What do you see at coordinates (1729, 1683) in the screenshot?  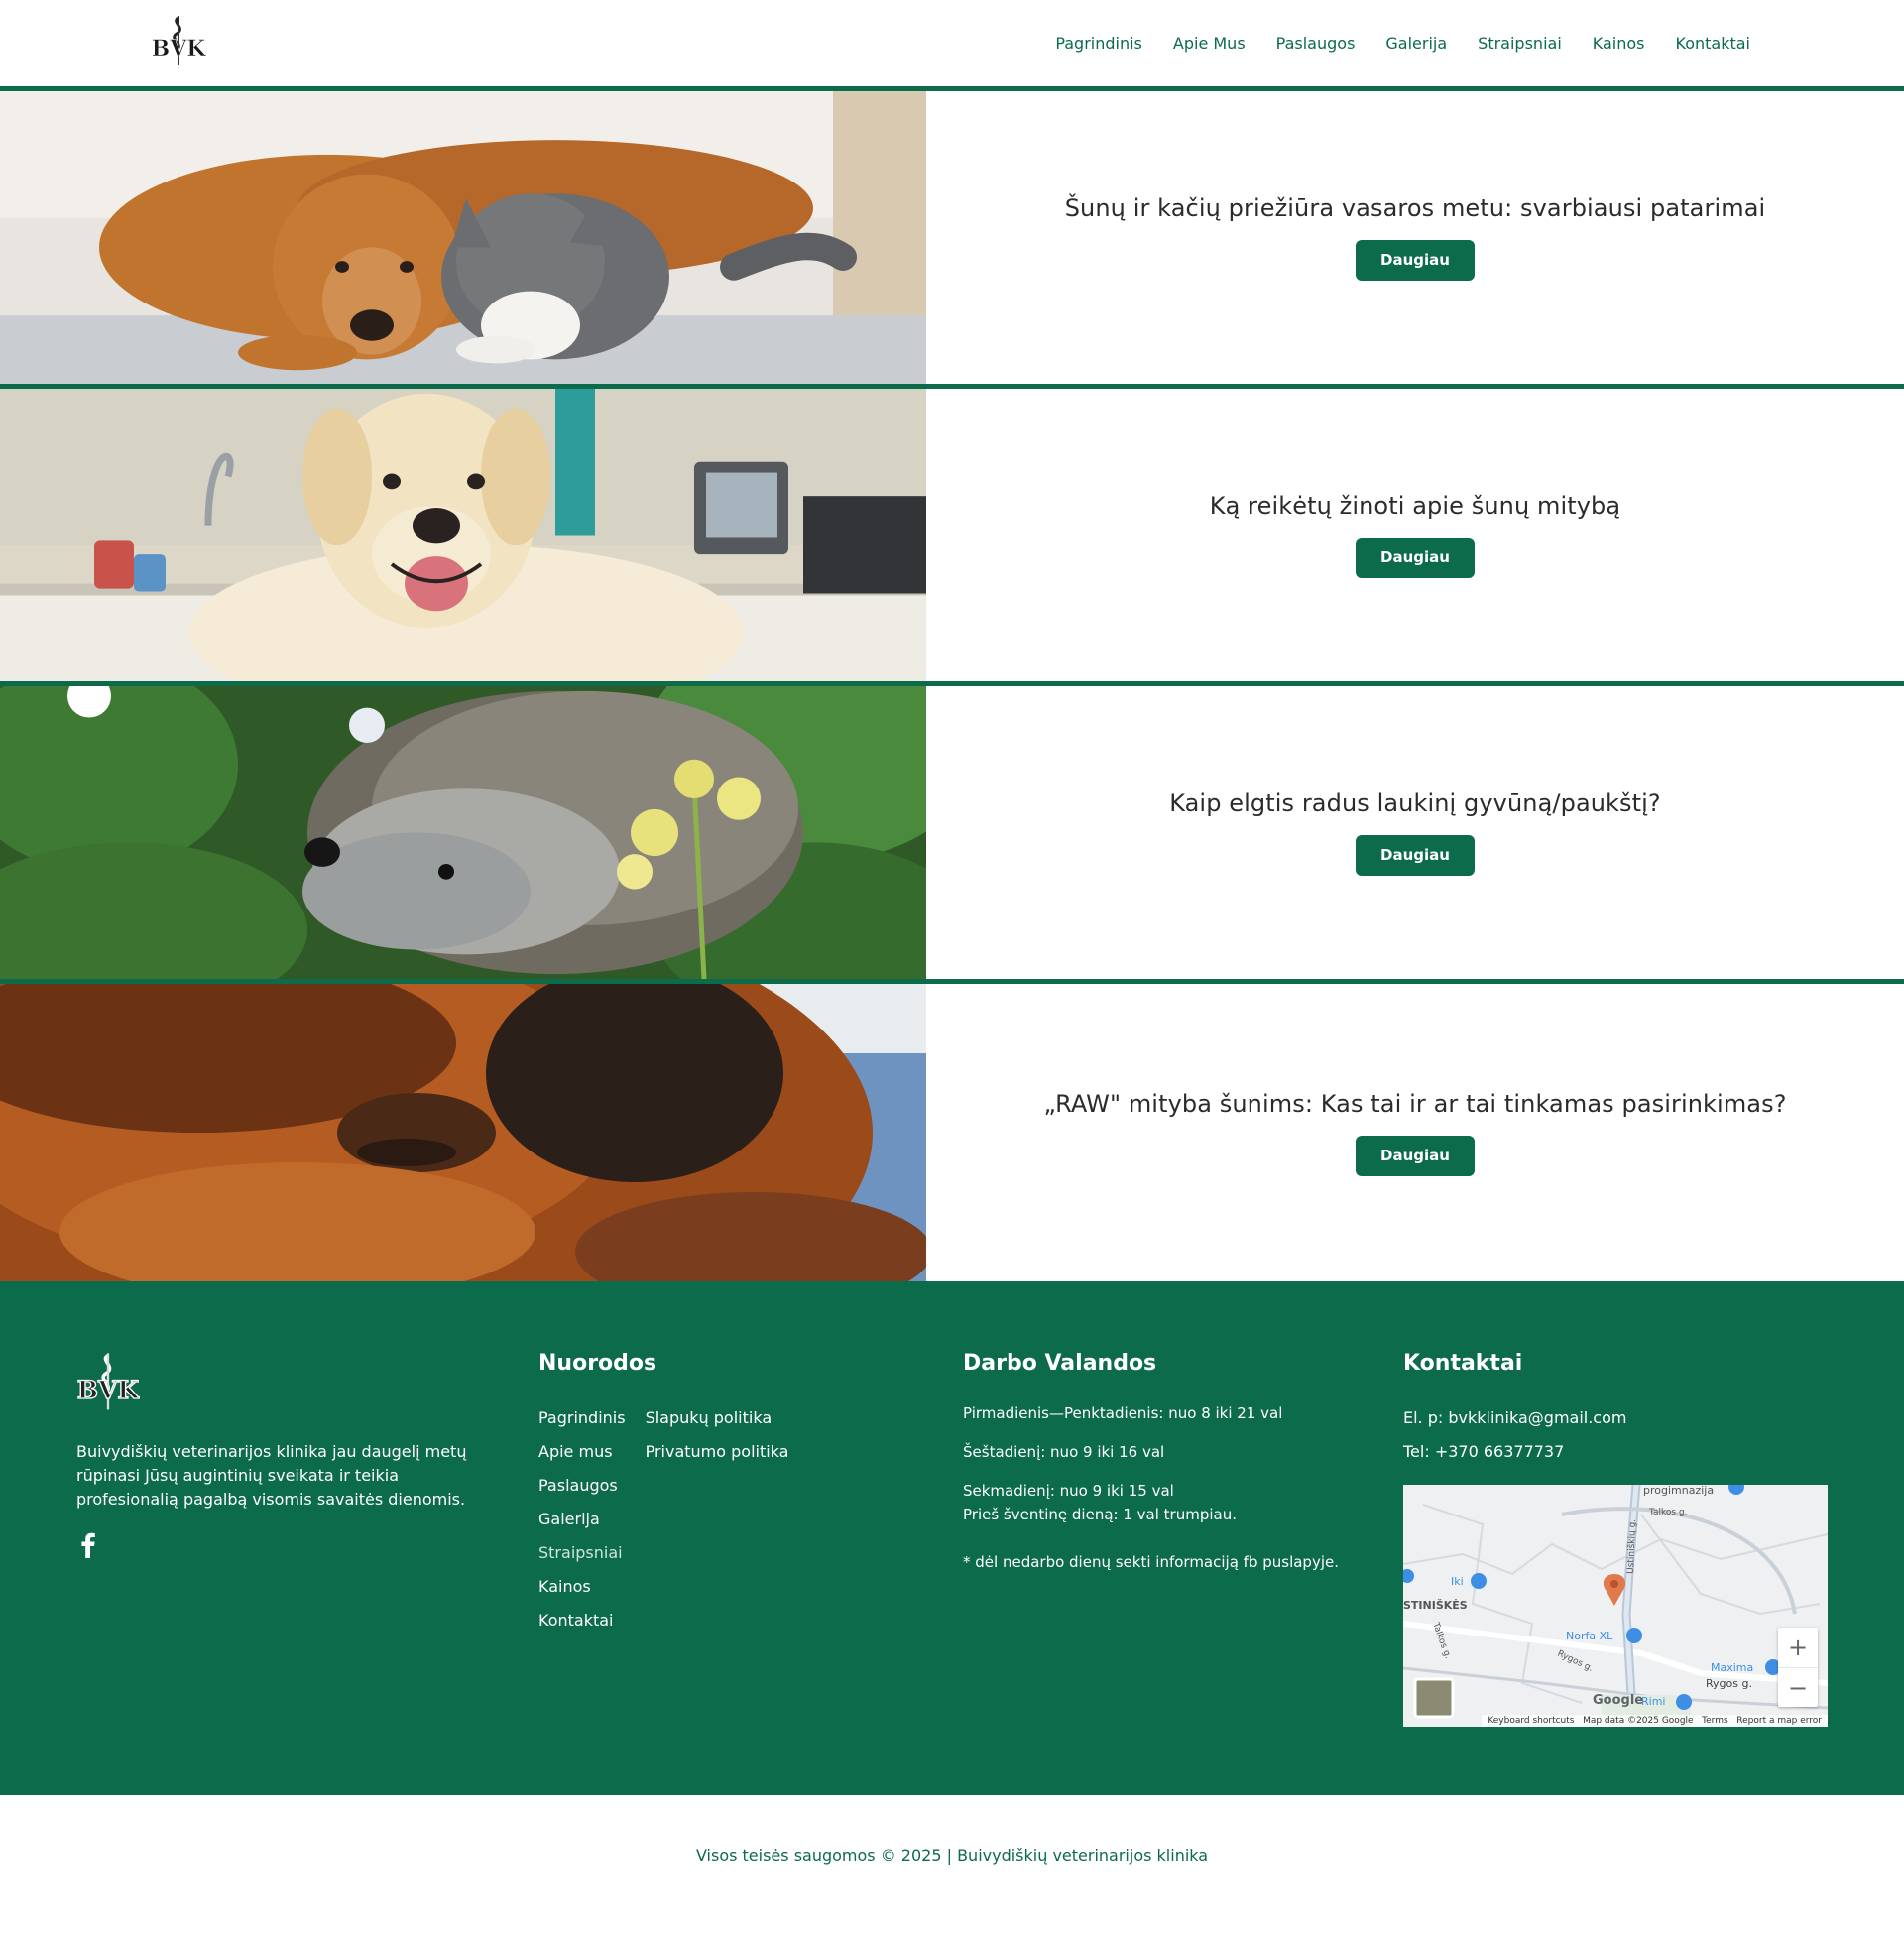 I see `svg-text: Rygos g.` at bounding box center [1729, 1683].